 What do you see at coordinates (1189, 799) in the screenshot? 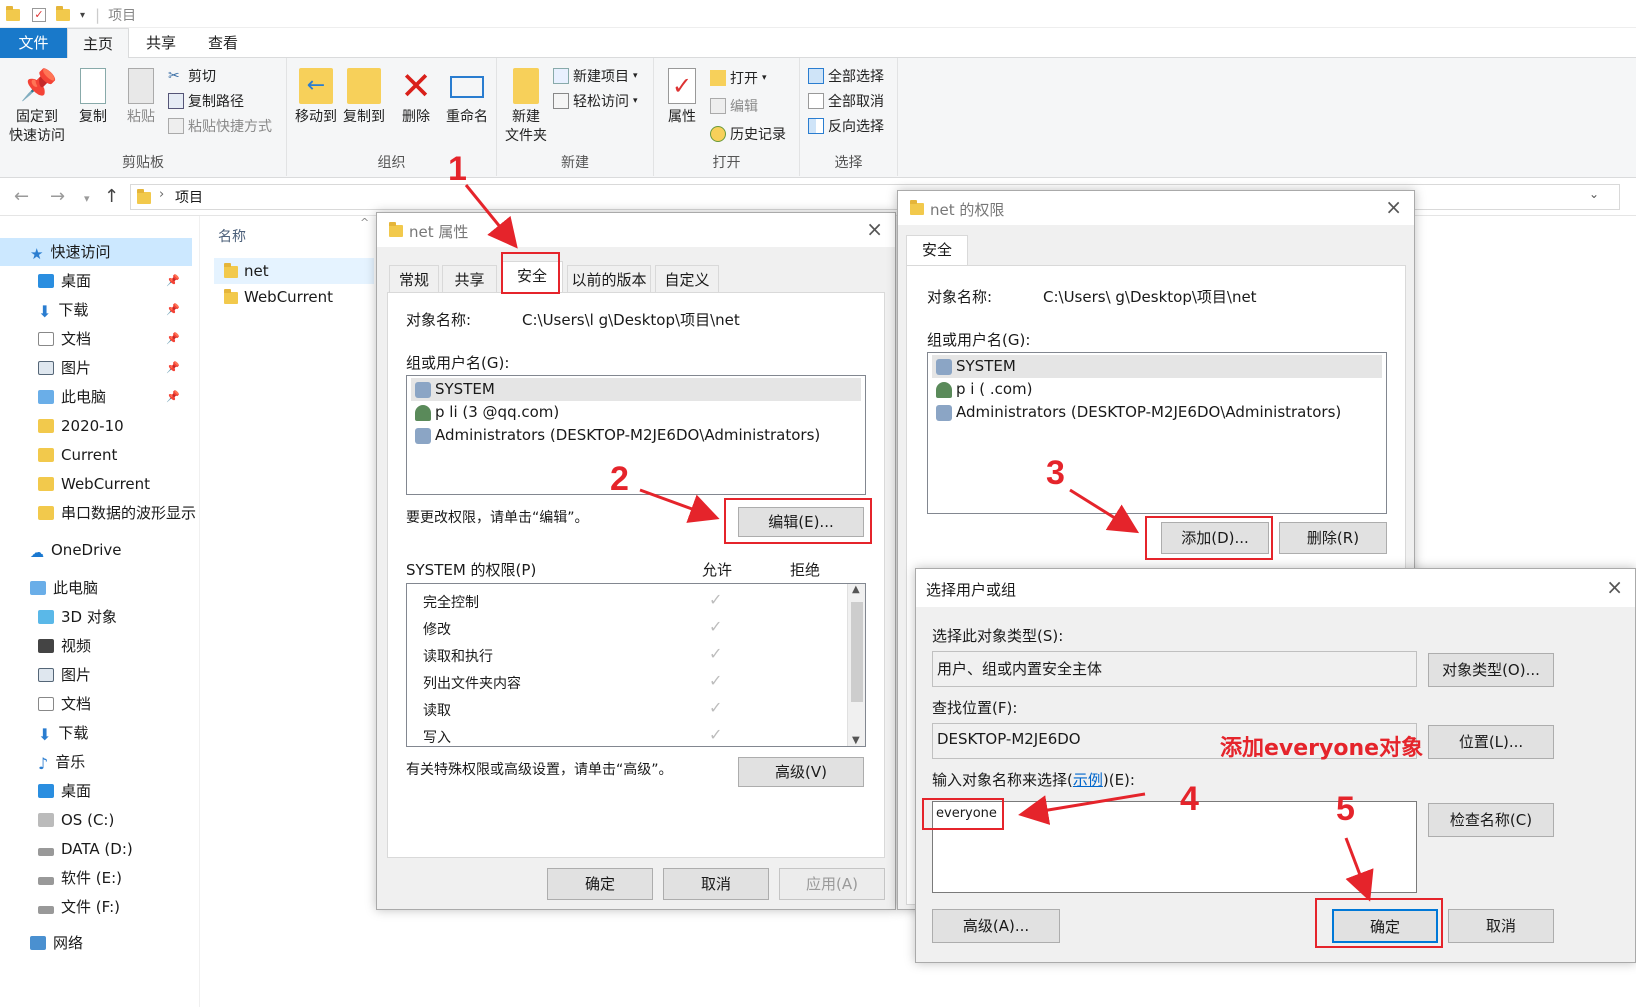
I see `step-number: 4` at bounding box center [1189, 799].